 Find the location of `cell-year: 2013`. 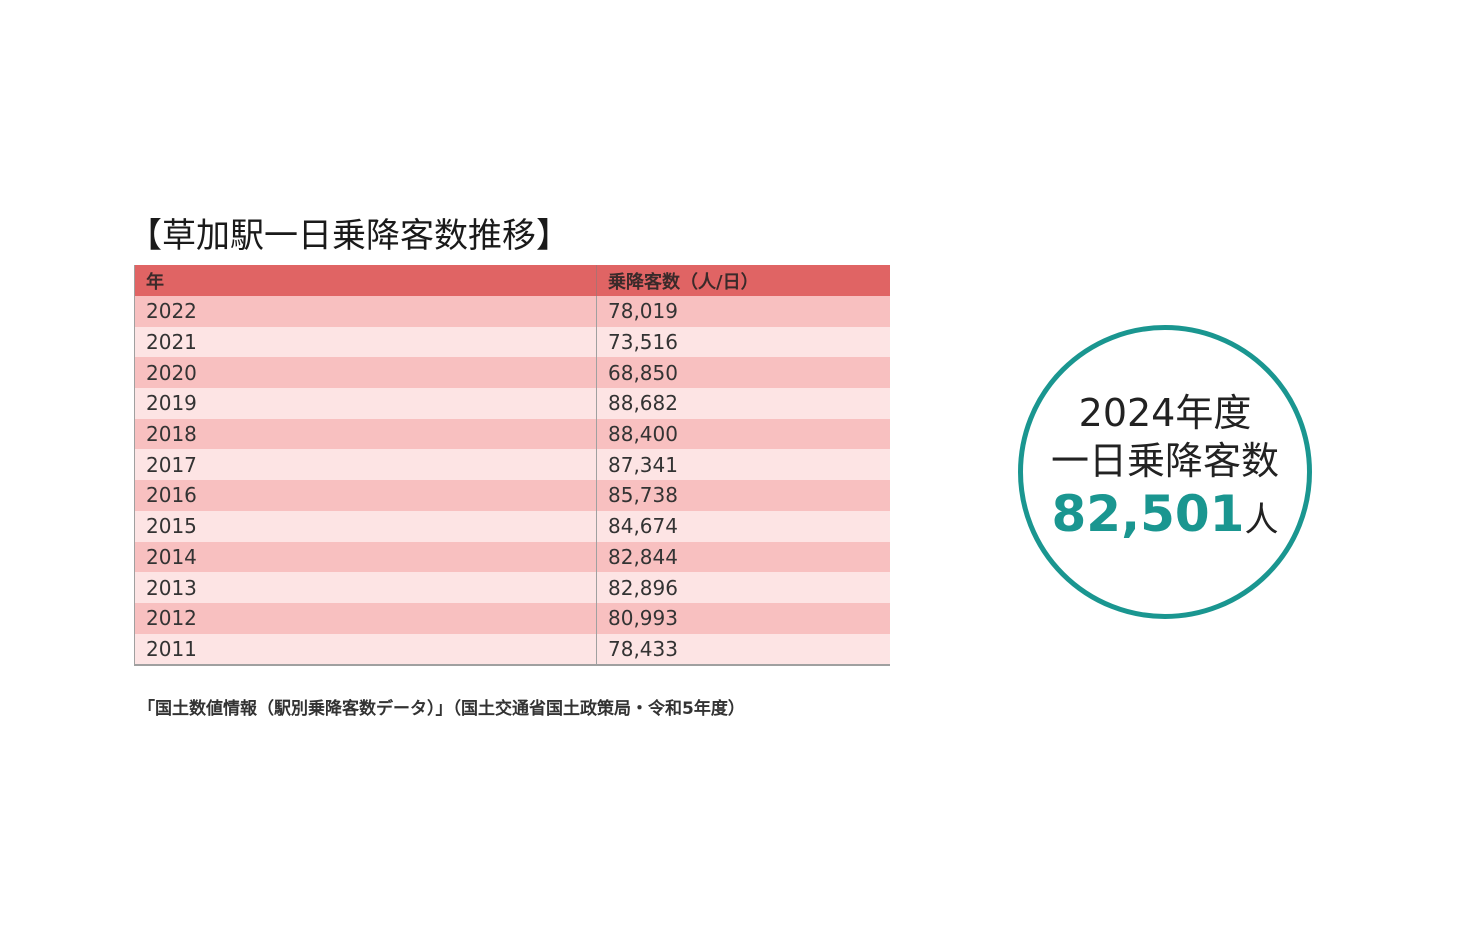

cell-year: 2013 is located at coordinates (365, 587).